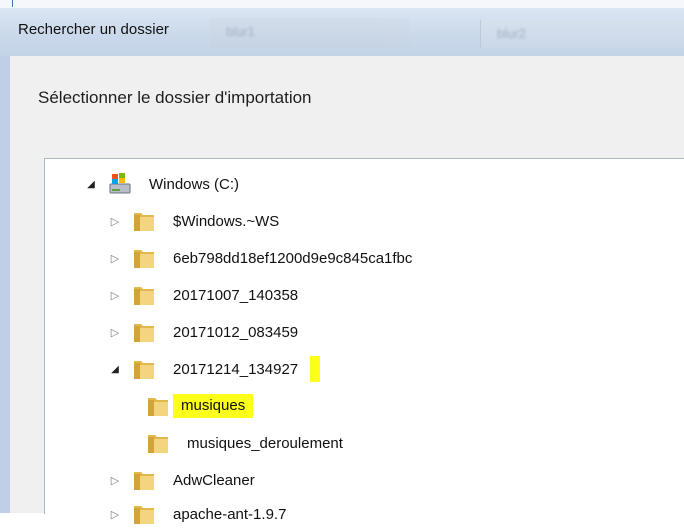 This screenshot has height=532, width=684. I want to click on tree-item-label: $Windows.~WS, so click(226, 221).